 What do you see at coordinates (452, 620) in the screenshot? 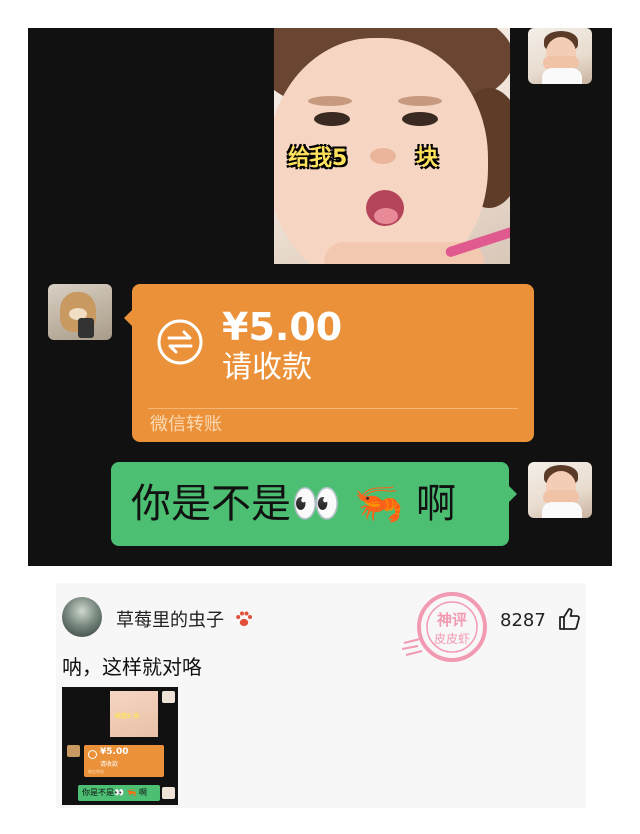
I see `stamp-text-top: 神评` at bounding box center [452, 620].